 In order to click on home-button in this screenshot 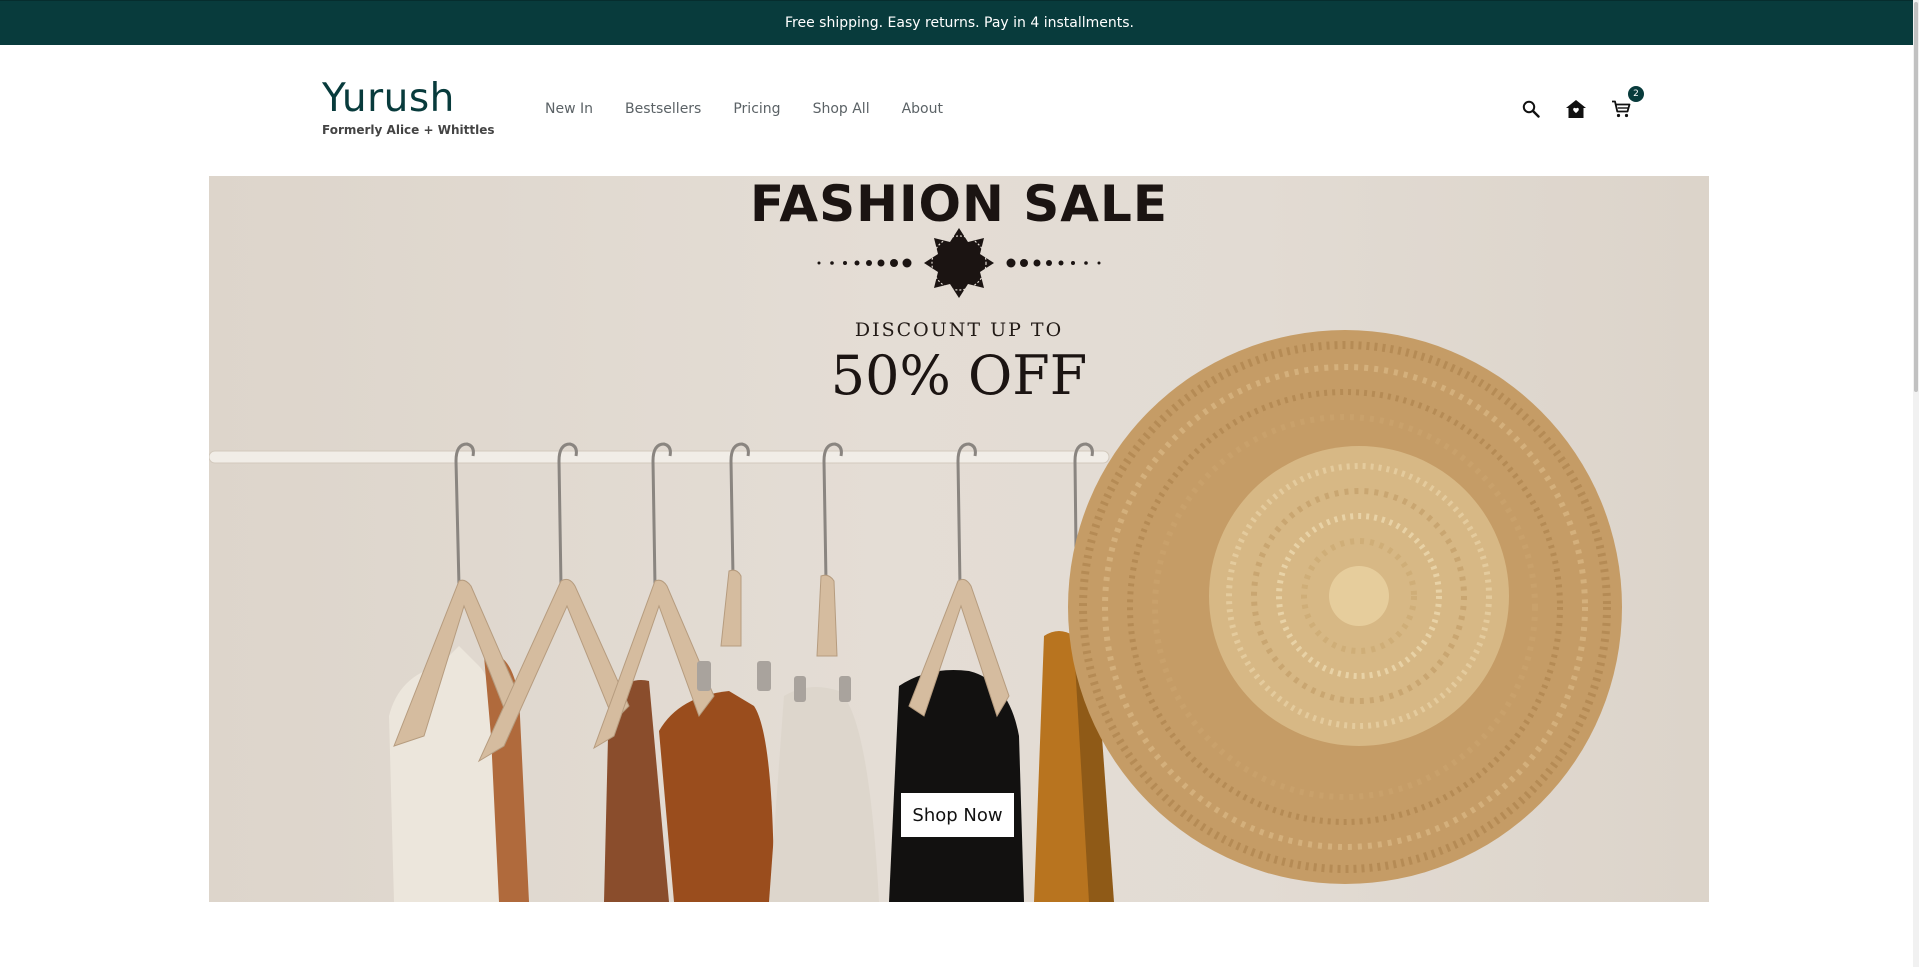, I will do `click(1576, 109)`.